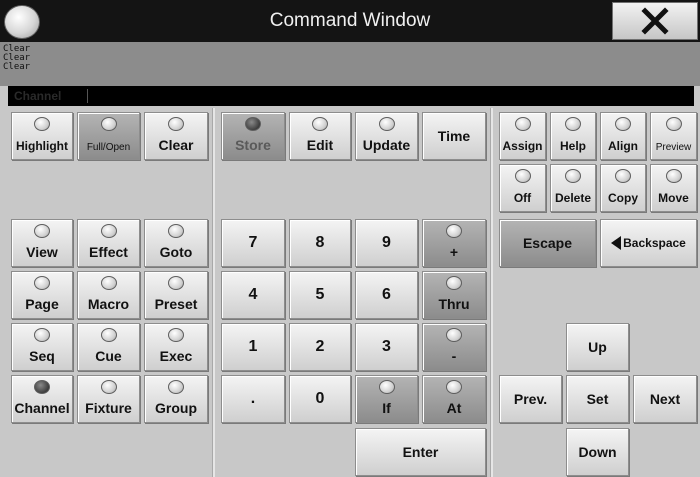 The width and height of the screenshot is (700, 477). What do you see at coordinates (522, 188) in the screenshot?
I see `off-key: Off` at bounding box center [522, 188].